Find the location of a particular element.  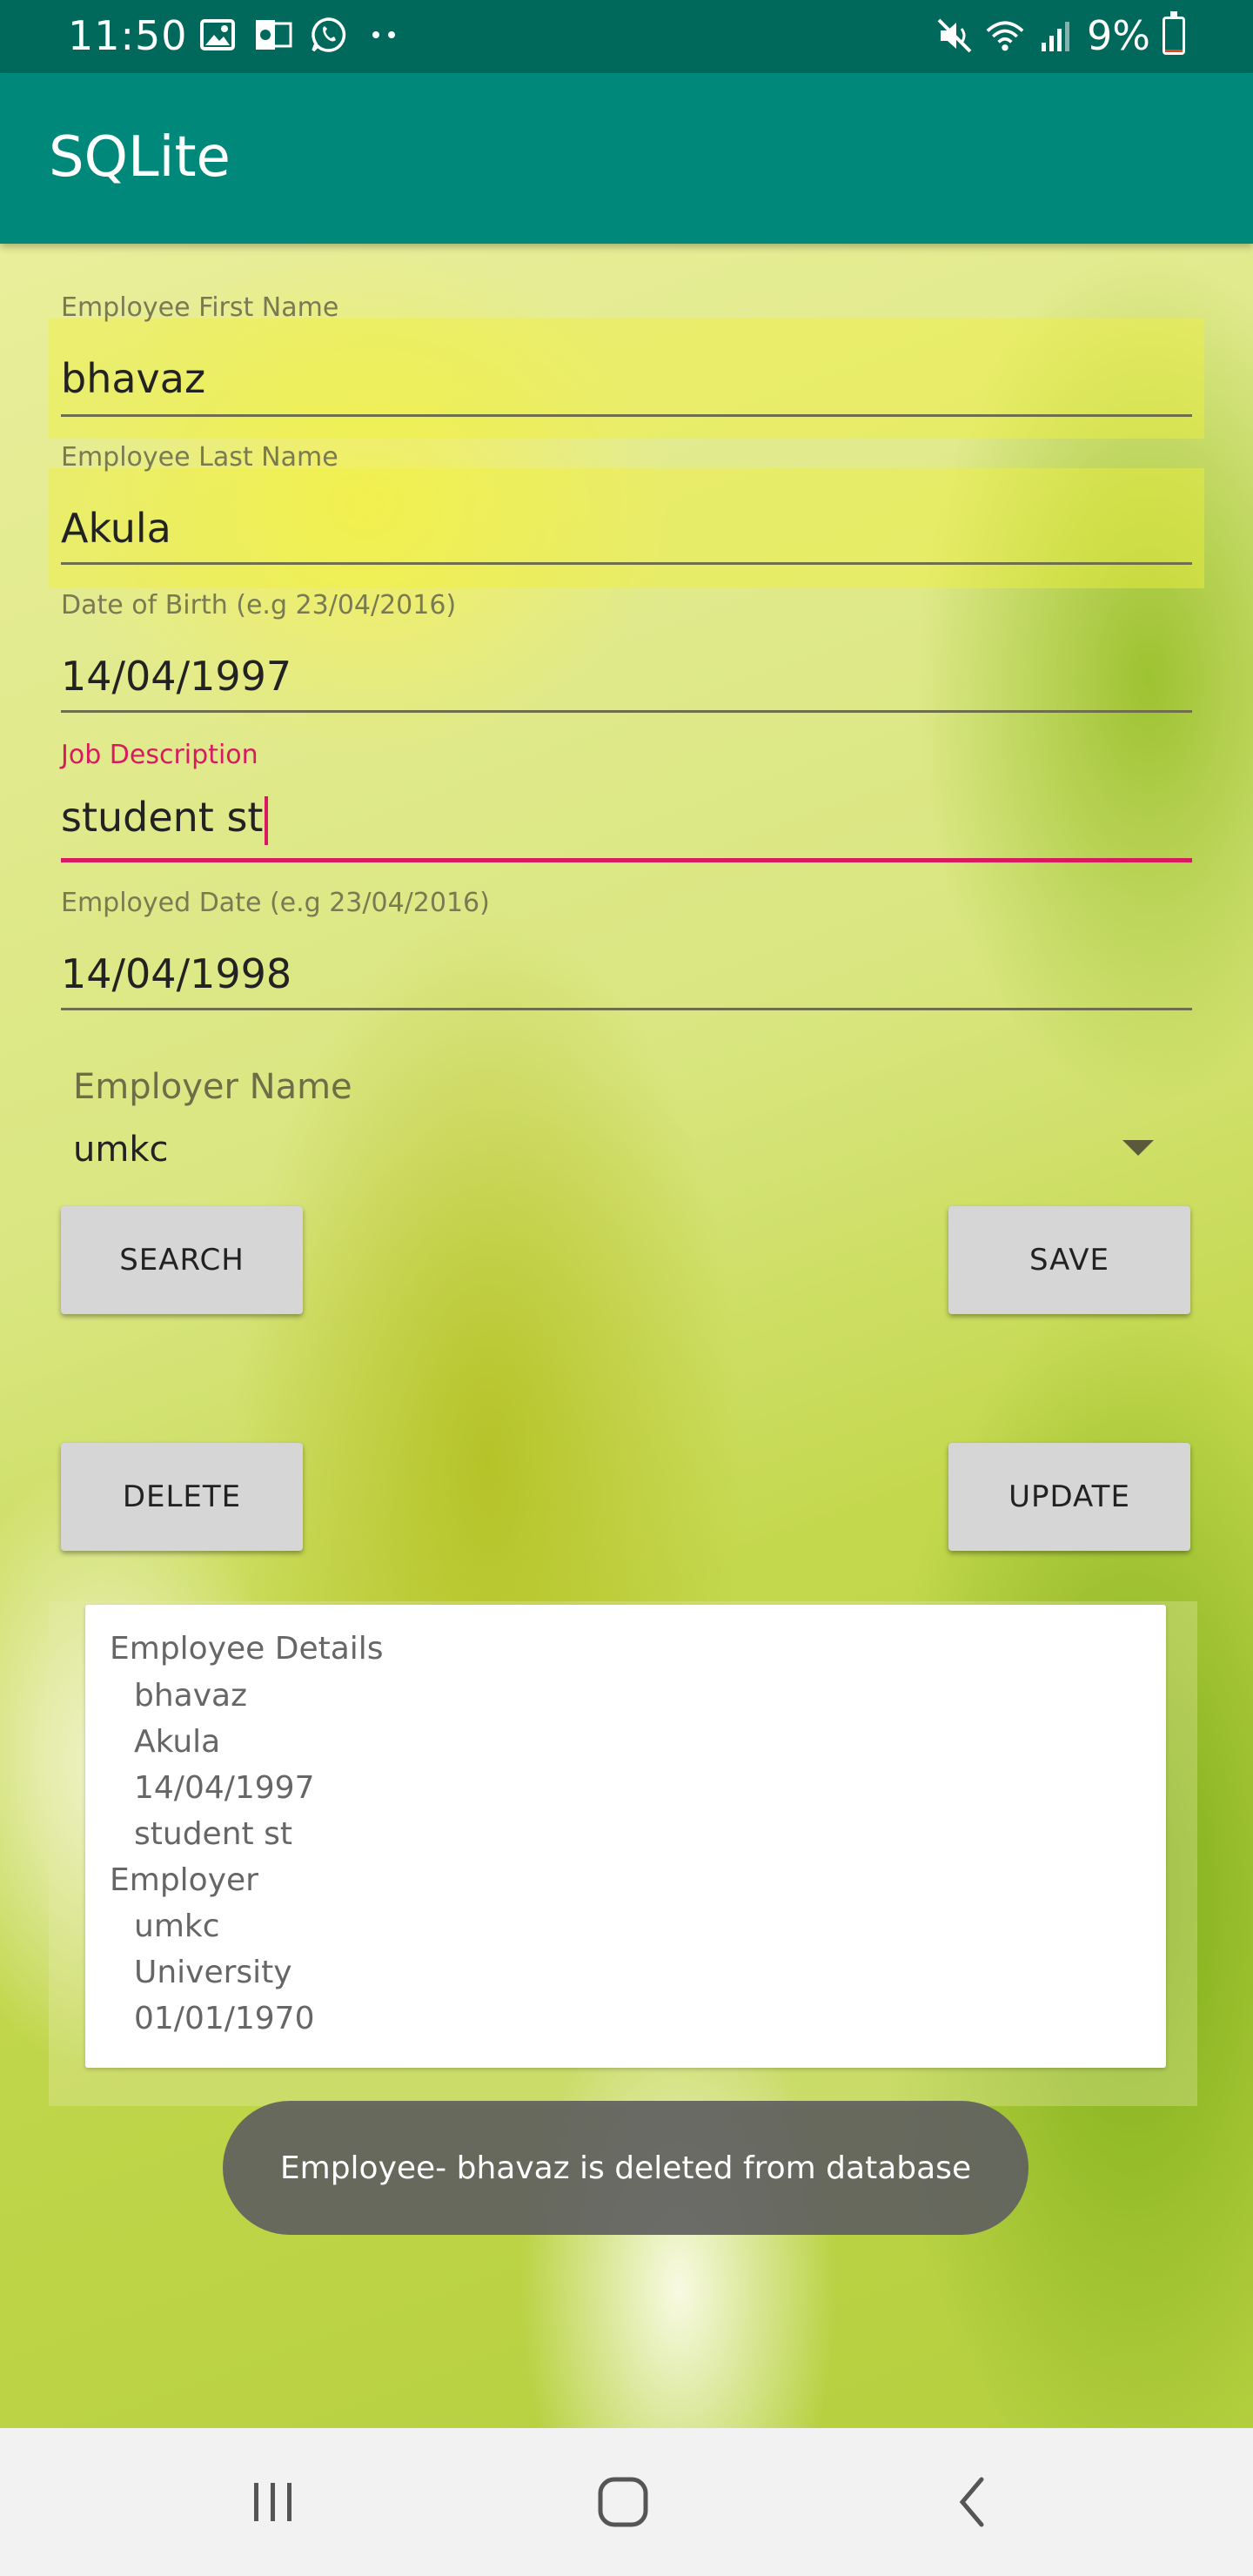

job-input: student st is located at coordinates (626, 819).